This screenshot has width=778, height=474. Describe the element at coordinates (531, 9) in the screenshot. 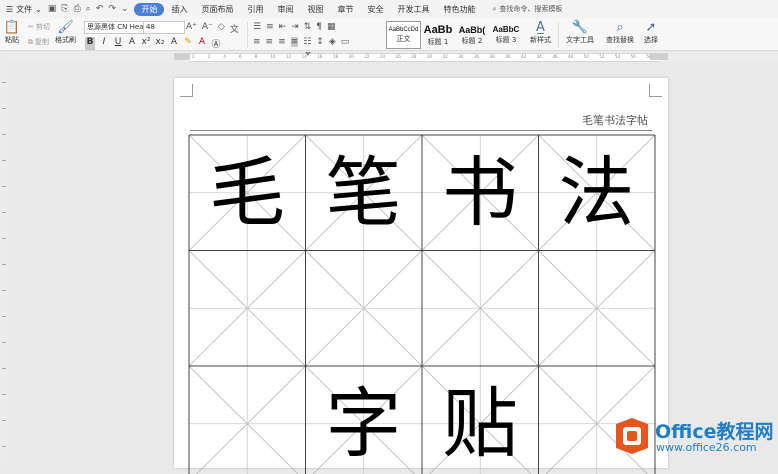

I see `command-search-label: 查找命令、搜索模板` at that location.